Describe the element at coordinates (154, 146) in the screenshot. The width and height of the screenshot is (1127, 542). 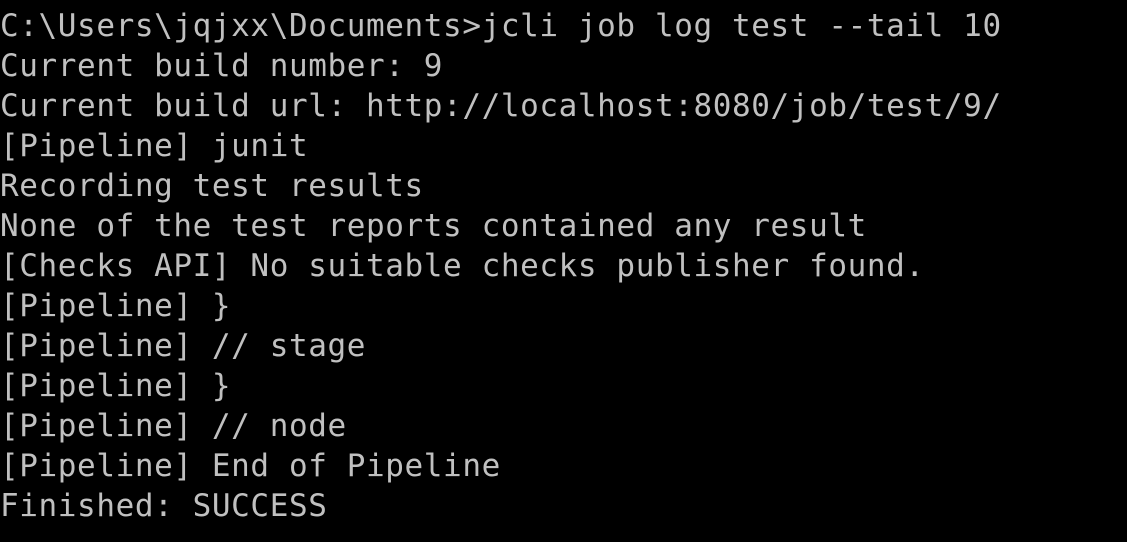
I see `output-line: [Pipeline] junit` at that location.